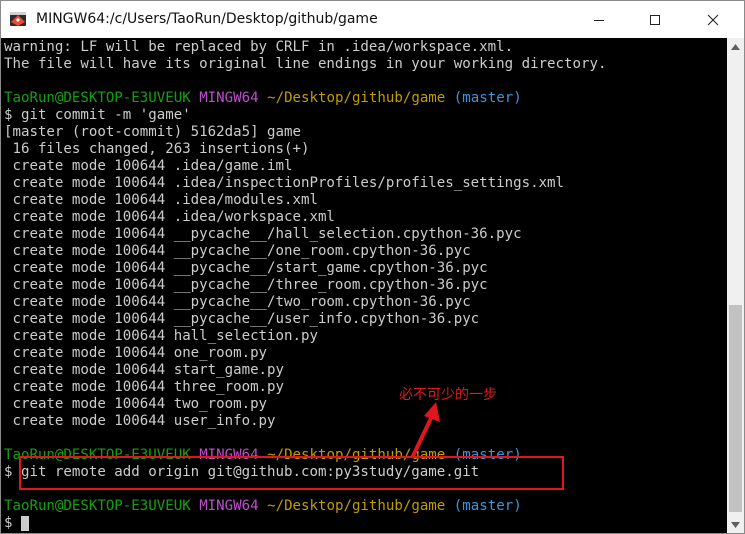  I want to click on created-file-line: create mode 100644 .idea/modules.xml, so click(161, 200).